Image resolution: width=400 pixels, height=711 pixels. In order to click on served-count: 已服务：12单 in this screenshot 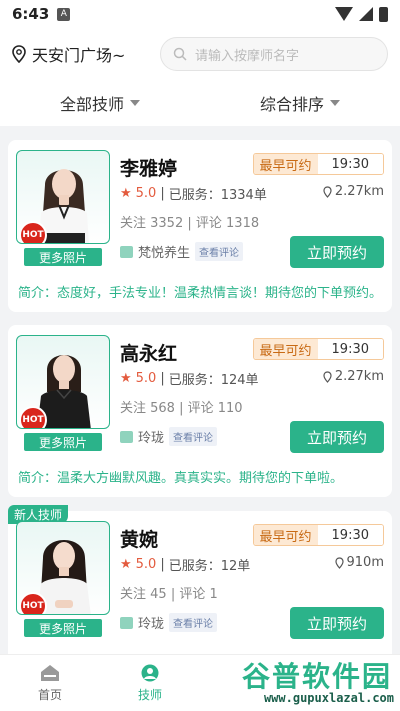, I will do `click(209, 566)`.